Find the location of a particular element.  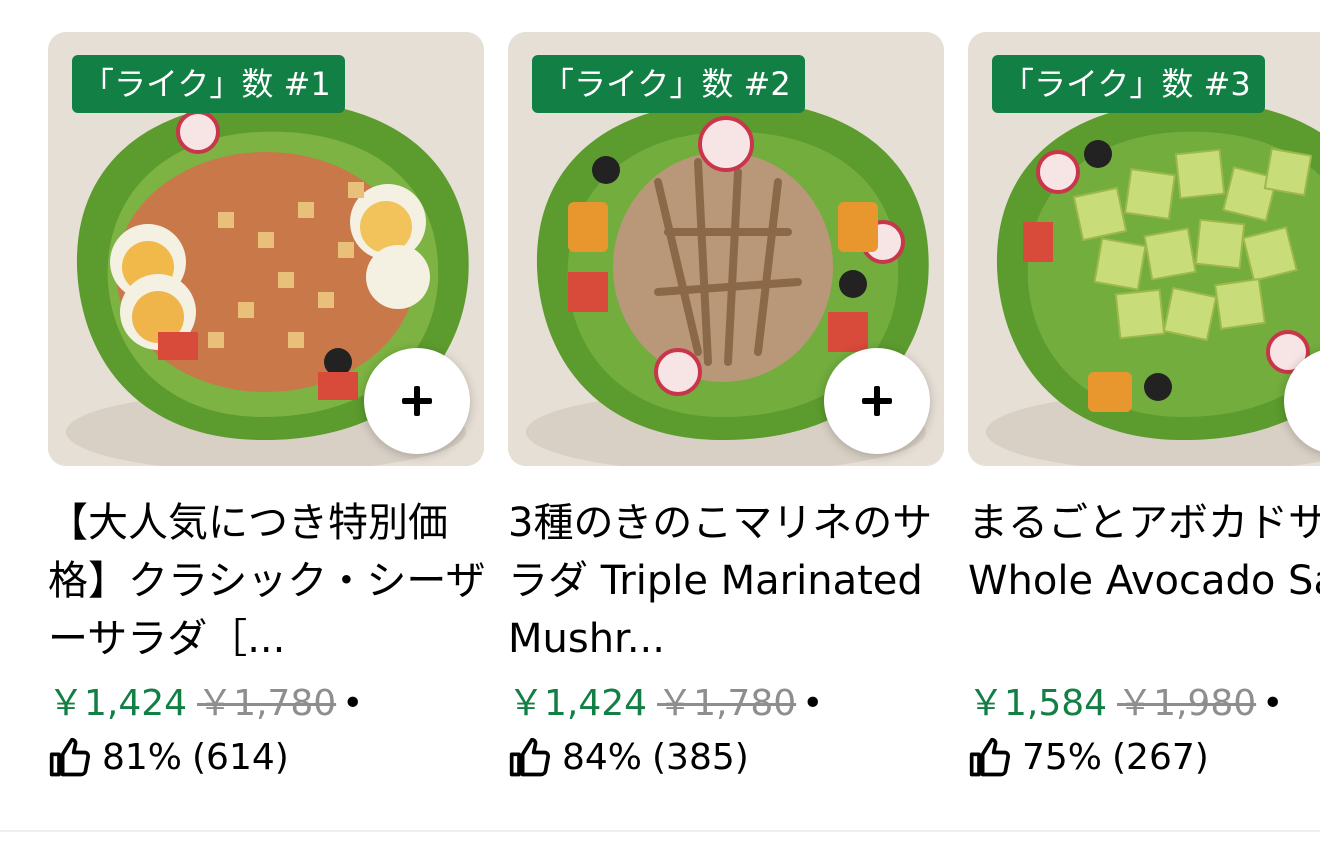

rank-badge: 「ライク」数 #2 is located at coordinates (668, 84).